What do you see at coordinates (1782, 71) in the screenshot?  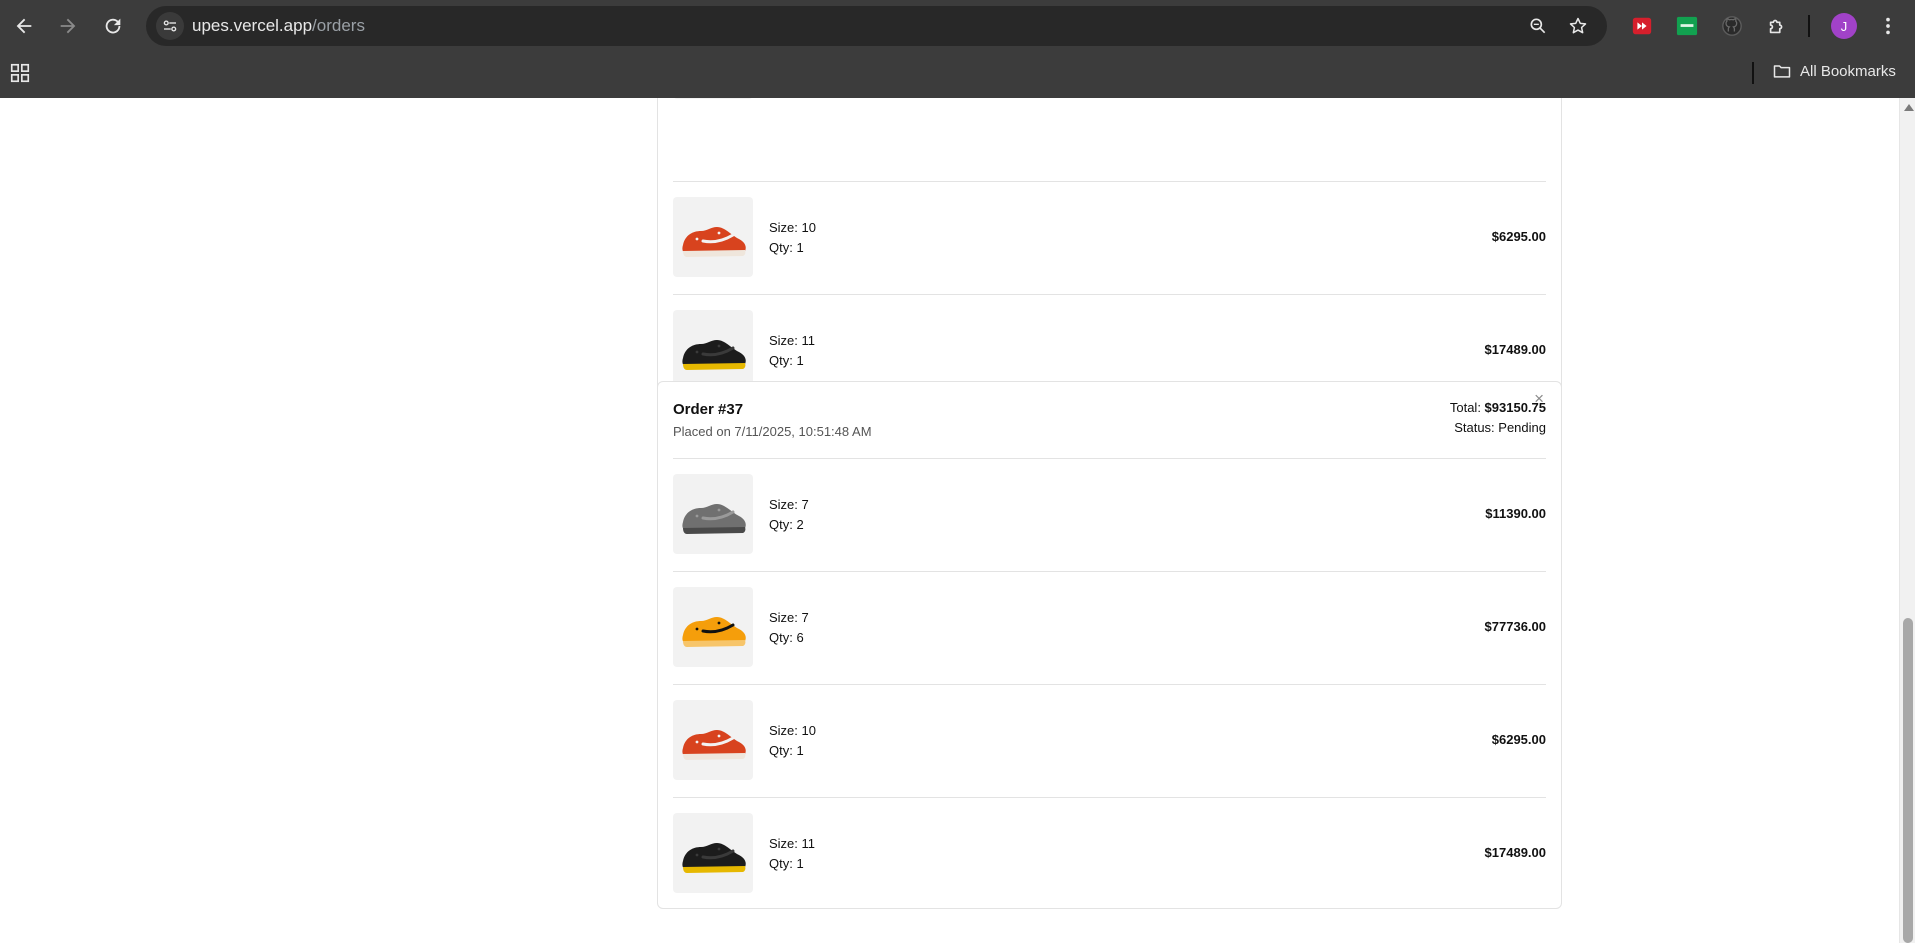 I see `folder-icon` at bounding box center [1782, 71].